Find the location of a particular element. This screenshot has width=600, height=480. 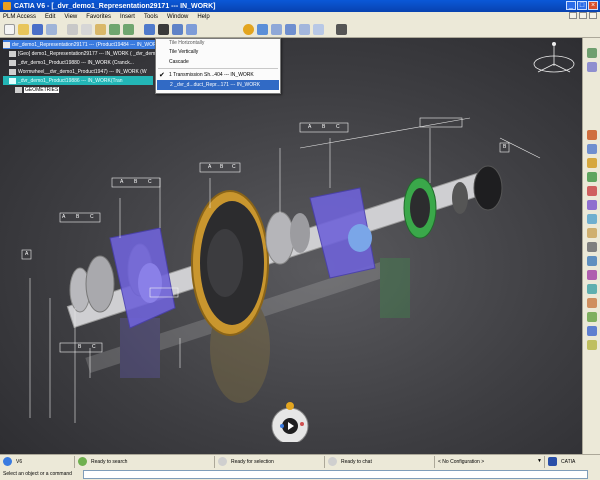

undo-icon is located at coordinates (114, 29).